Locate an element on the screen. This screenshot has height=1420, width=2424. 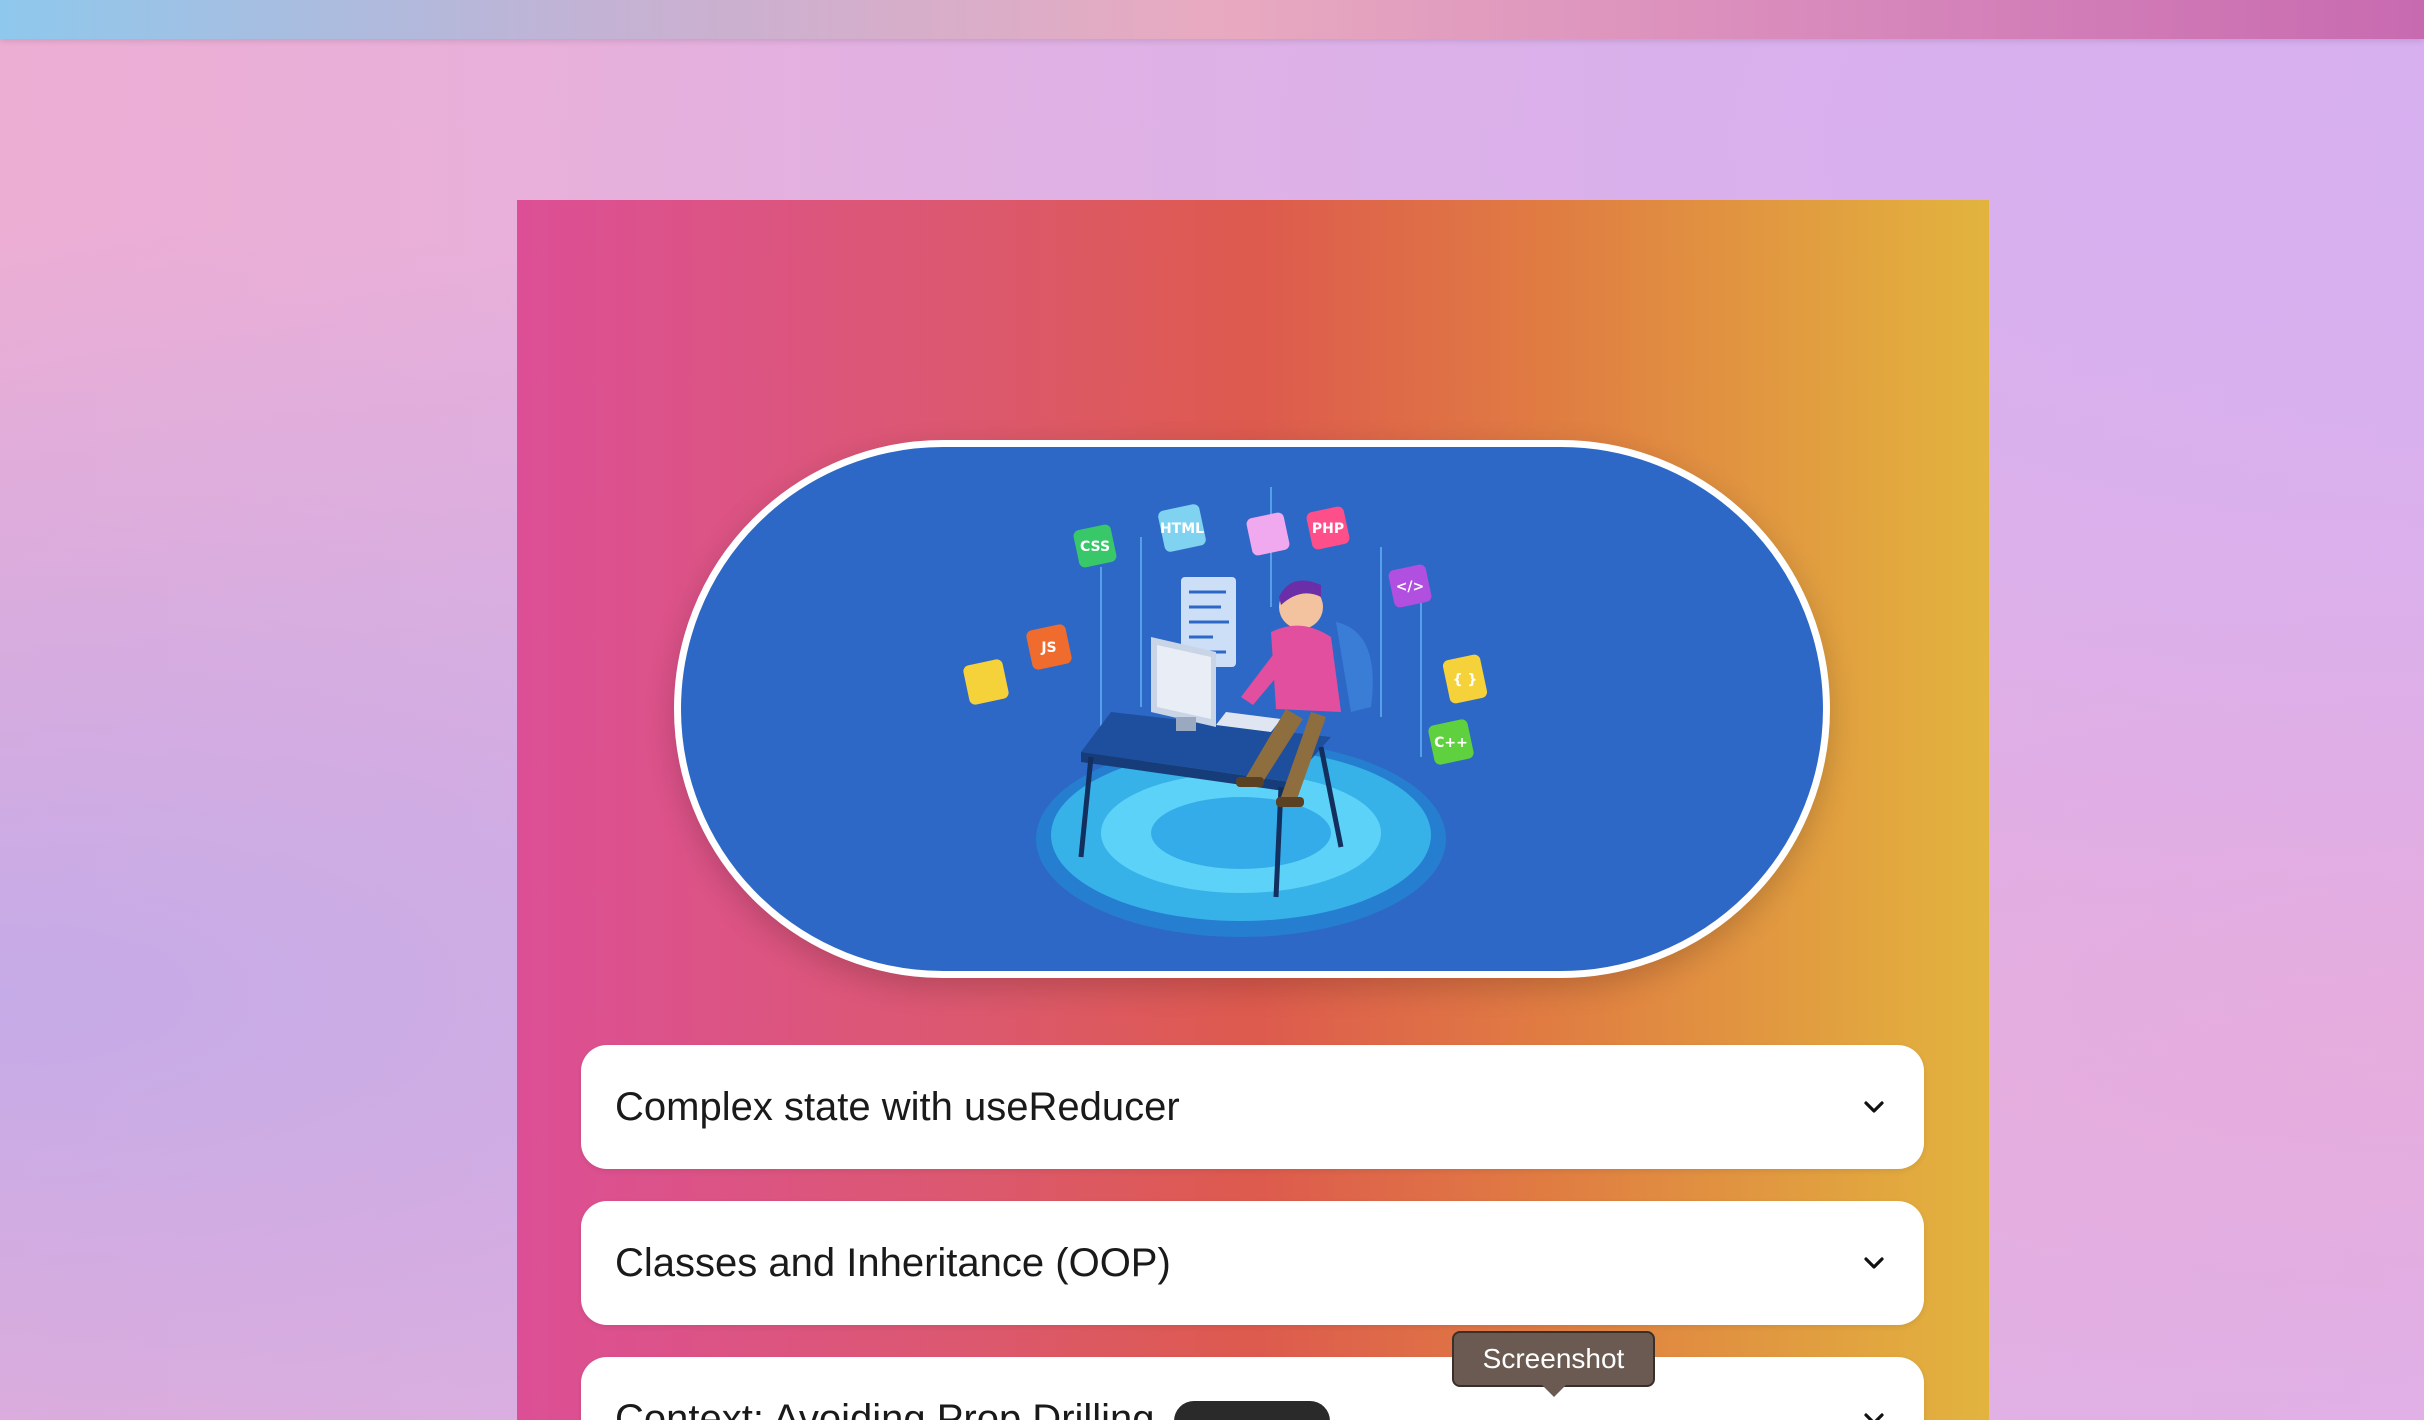
badge-php: PHP is located at coordinates (1328, 529).